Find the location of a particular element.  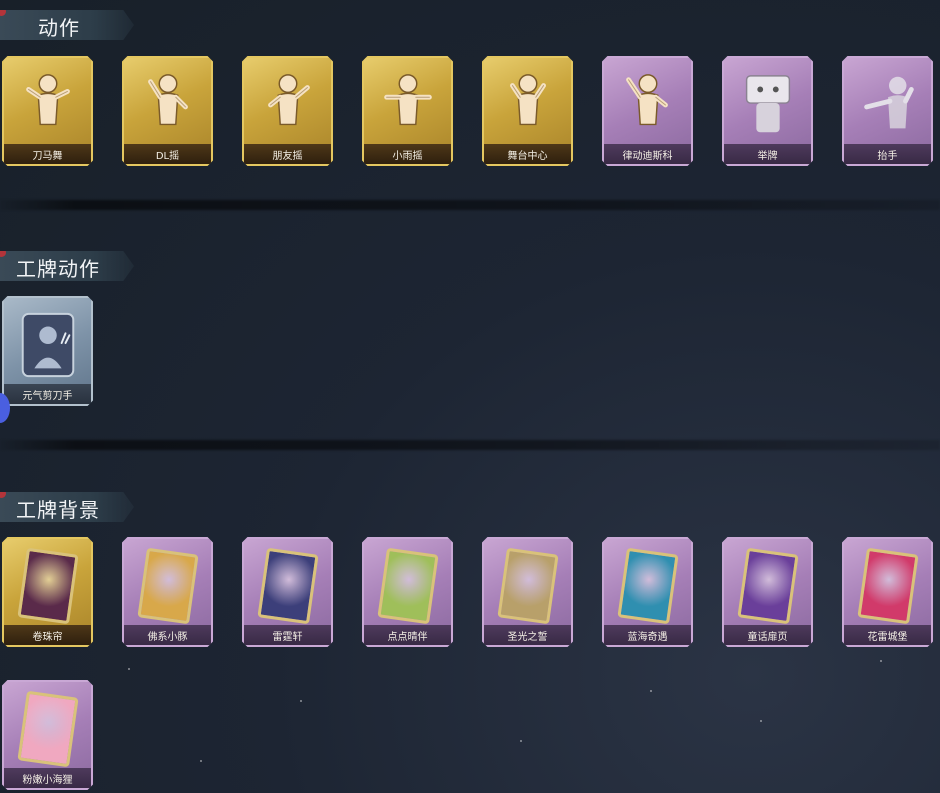

collection-card: 卷珠帘 is located at coordinates (47, 592).